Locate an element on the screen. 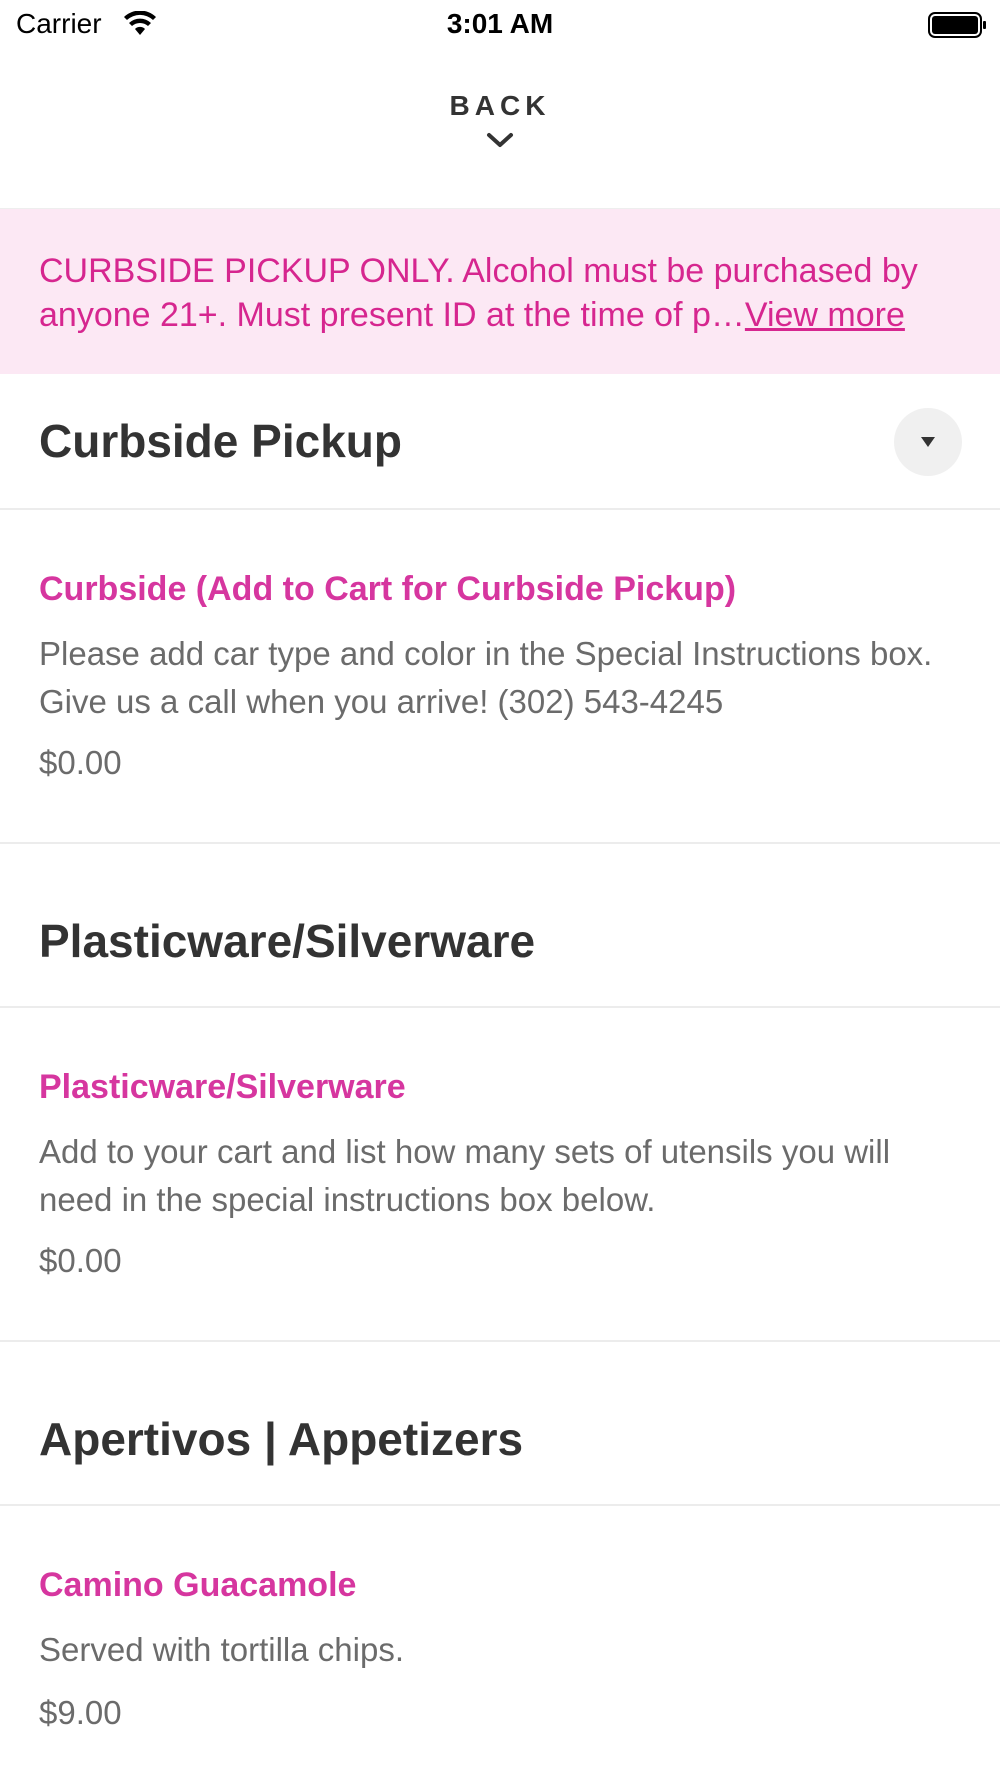 The image size is (1000, 1778). back-label: BACK is located at coordinates (500, 105).